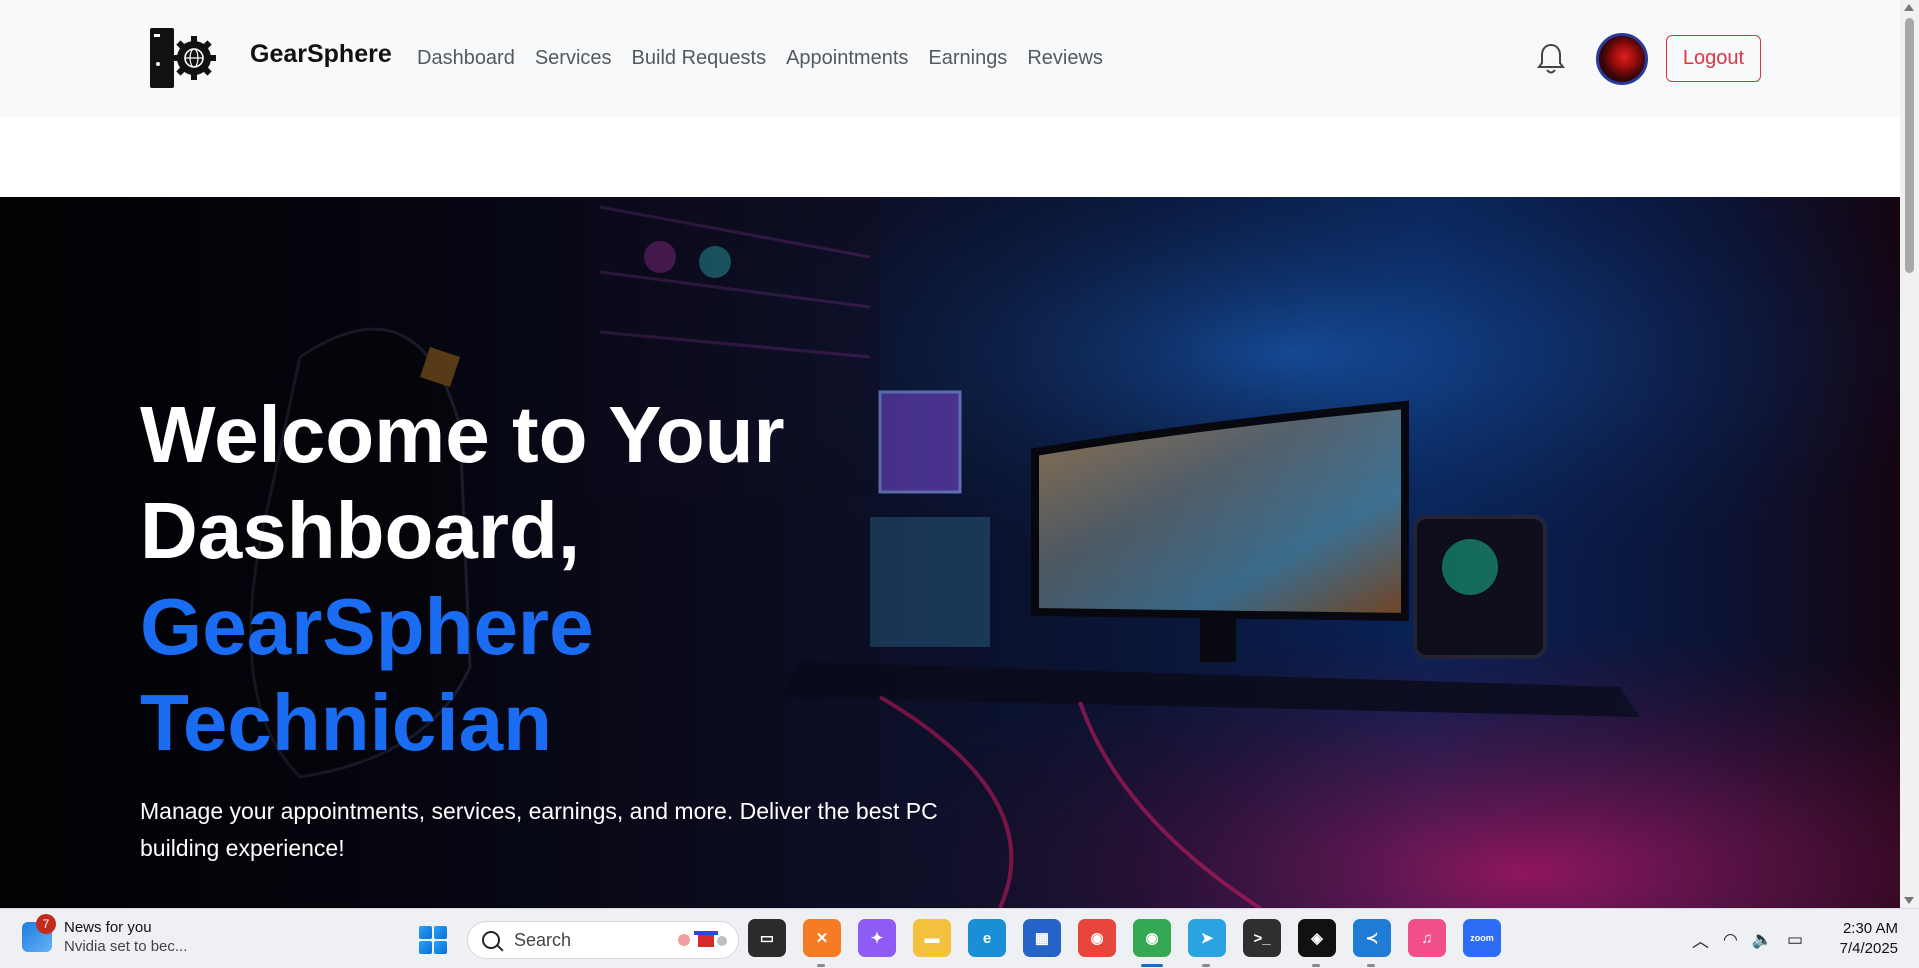  I want to click on taskbar-apps: ▭ ✕ ✦ ▬ e ▦ ◉ ◉ ➤ >_ ◈ ≺ ♫ zoom, so click(1133, 943).